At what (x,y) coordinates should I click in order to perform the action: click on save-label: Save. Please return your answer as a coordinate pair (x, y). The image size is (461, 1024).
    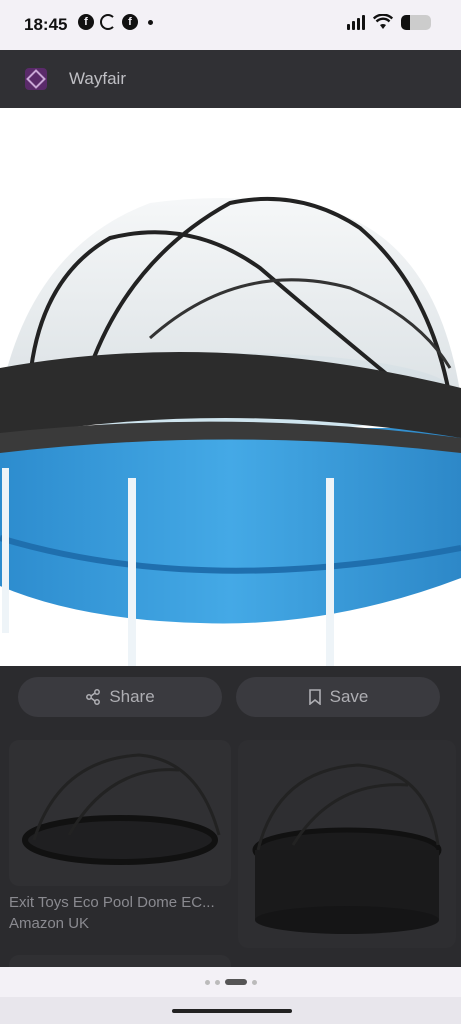
    Looking at the image, I should click on (349, 696).